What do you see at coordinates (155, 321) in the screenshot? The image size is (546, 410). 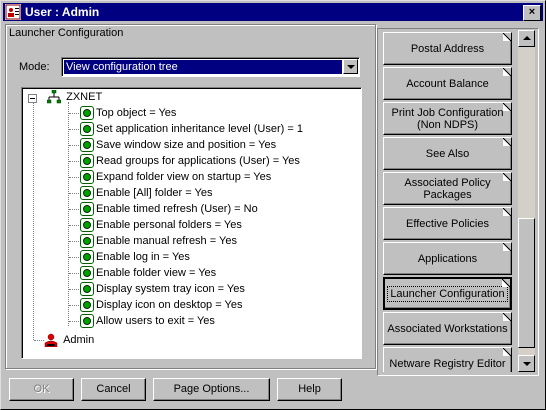 I see `tree-setting-label: Allow users to exit = Yes` at bounding box center [155, 321].